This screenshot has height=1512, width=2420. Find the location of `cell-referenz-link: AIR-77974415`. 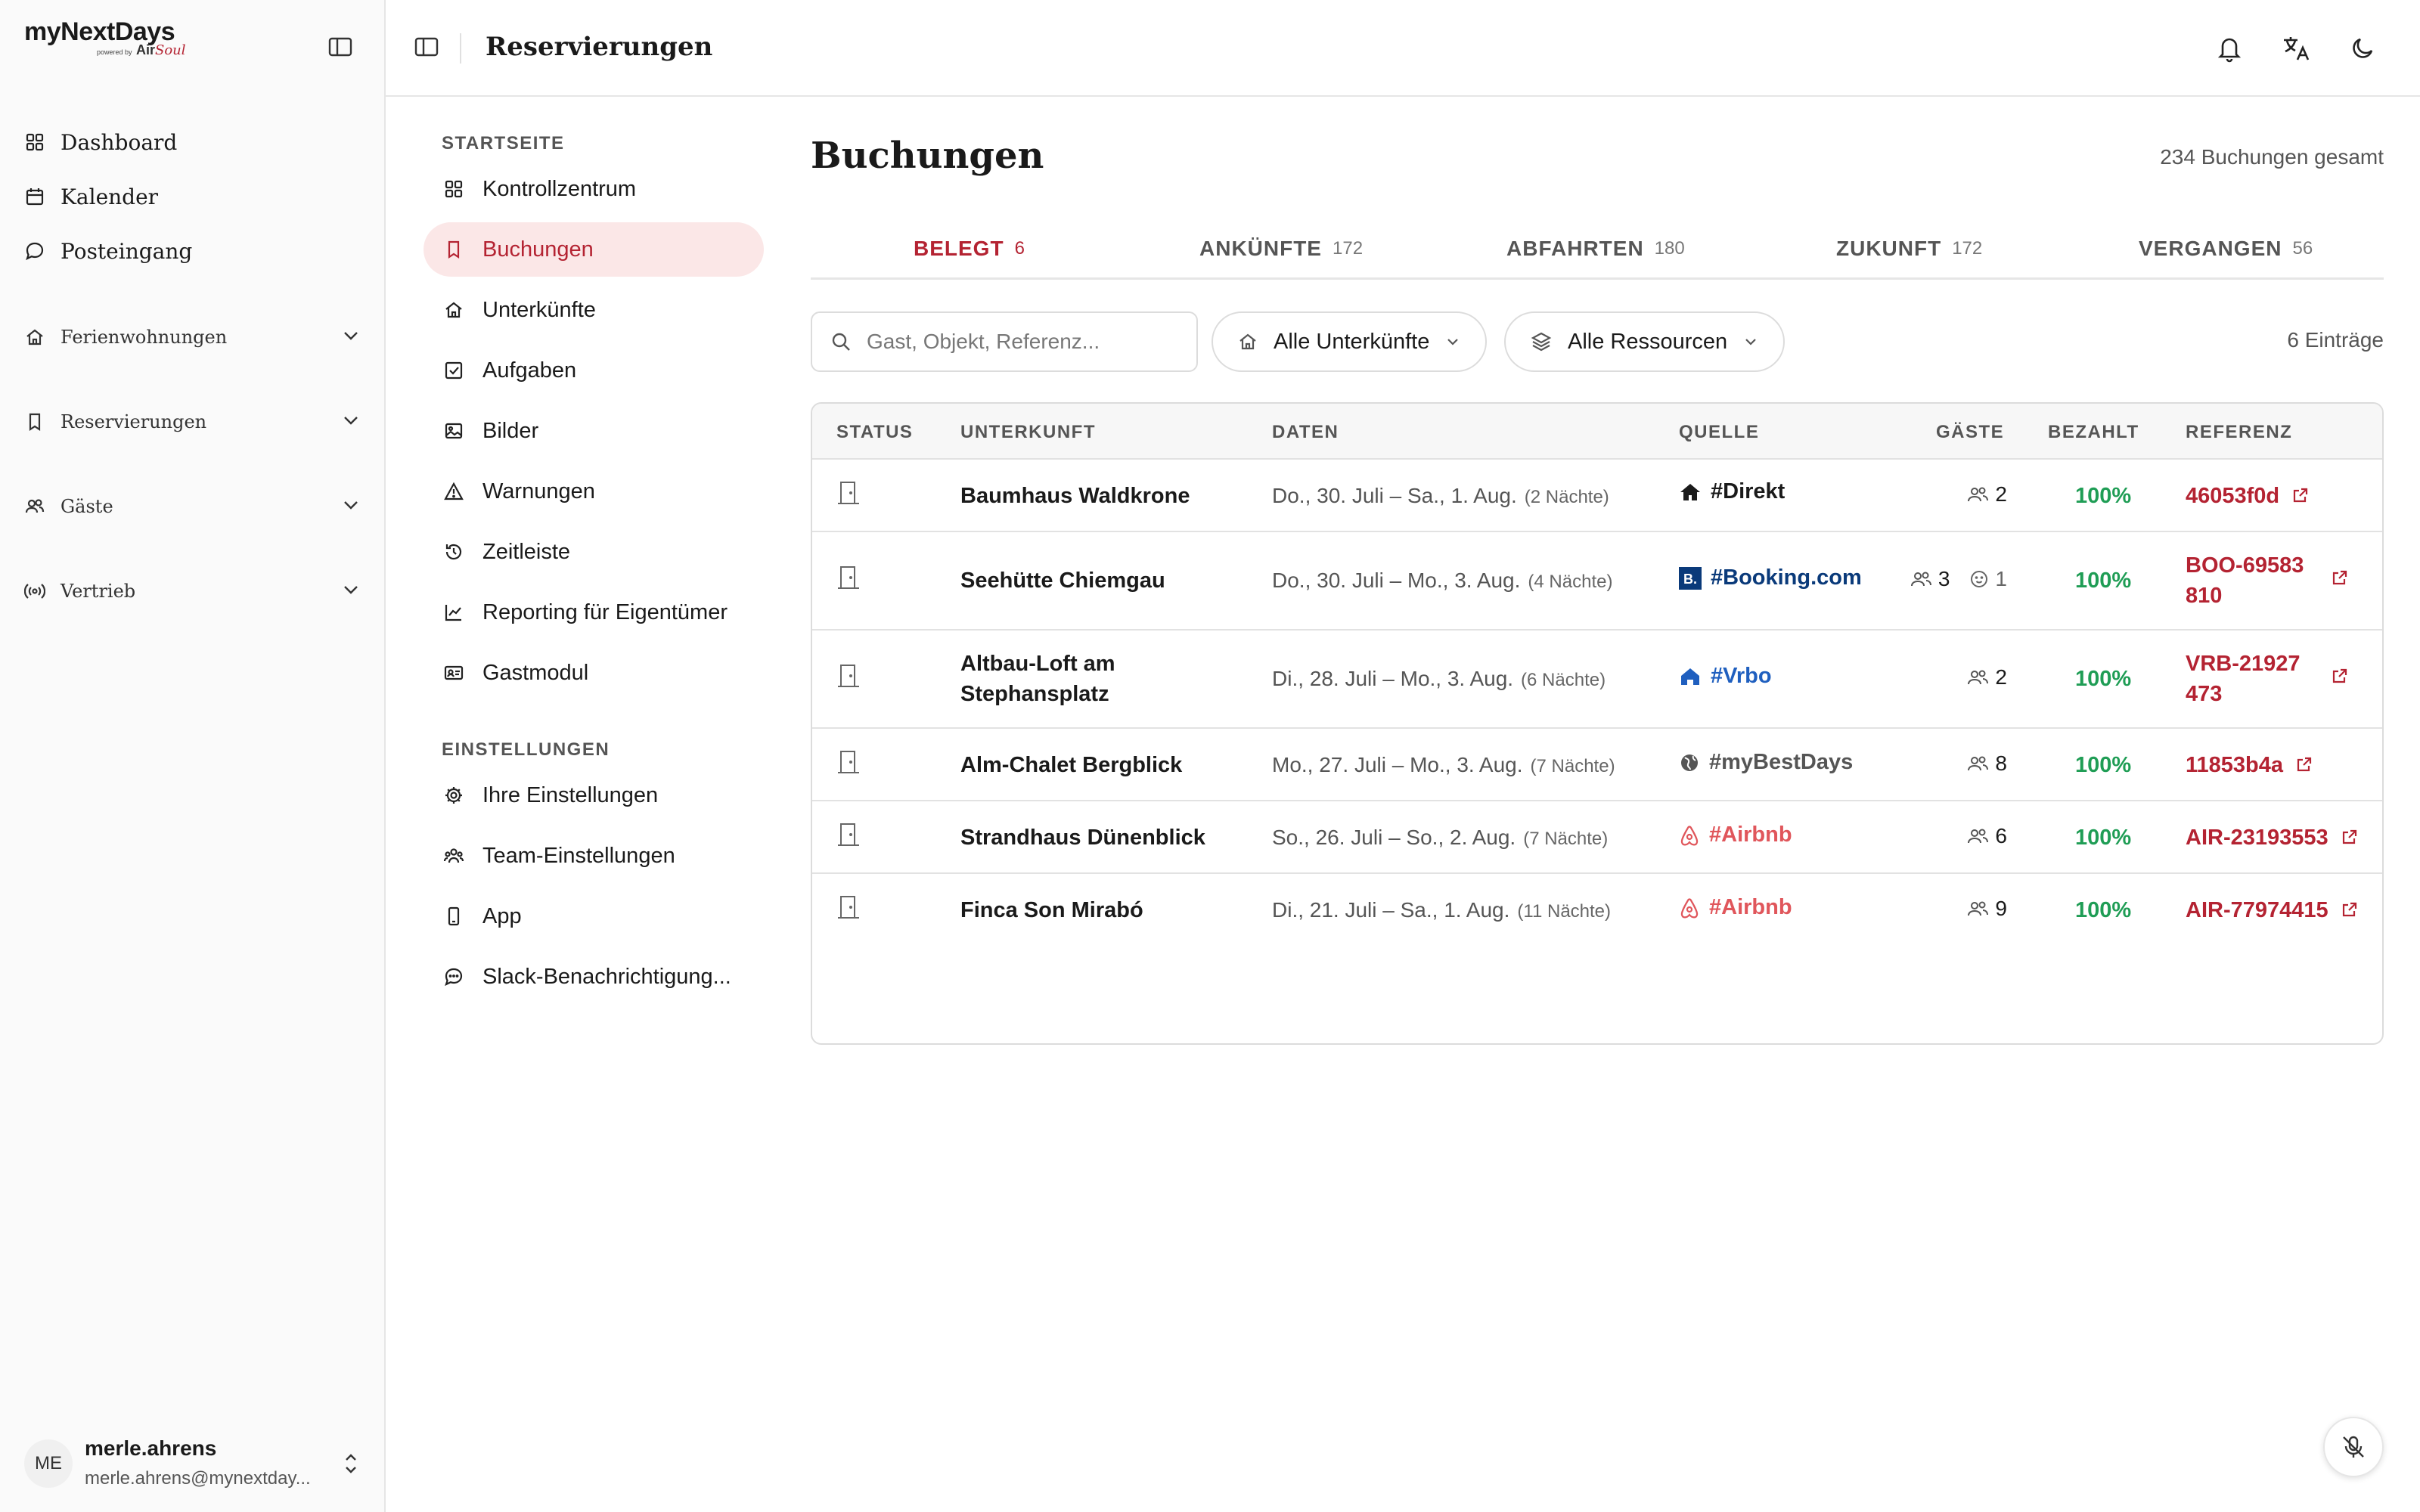

cell-referenz-link: AIR-77974415 is located at coordinates (2273, 910).